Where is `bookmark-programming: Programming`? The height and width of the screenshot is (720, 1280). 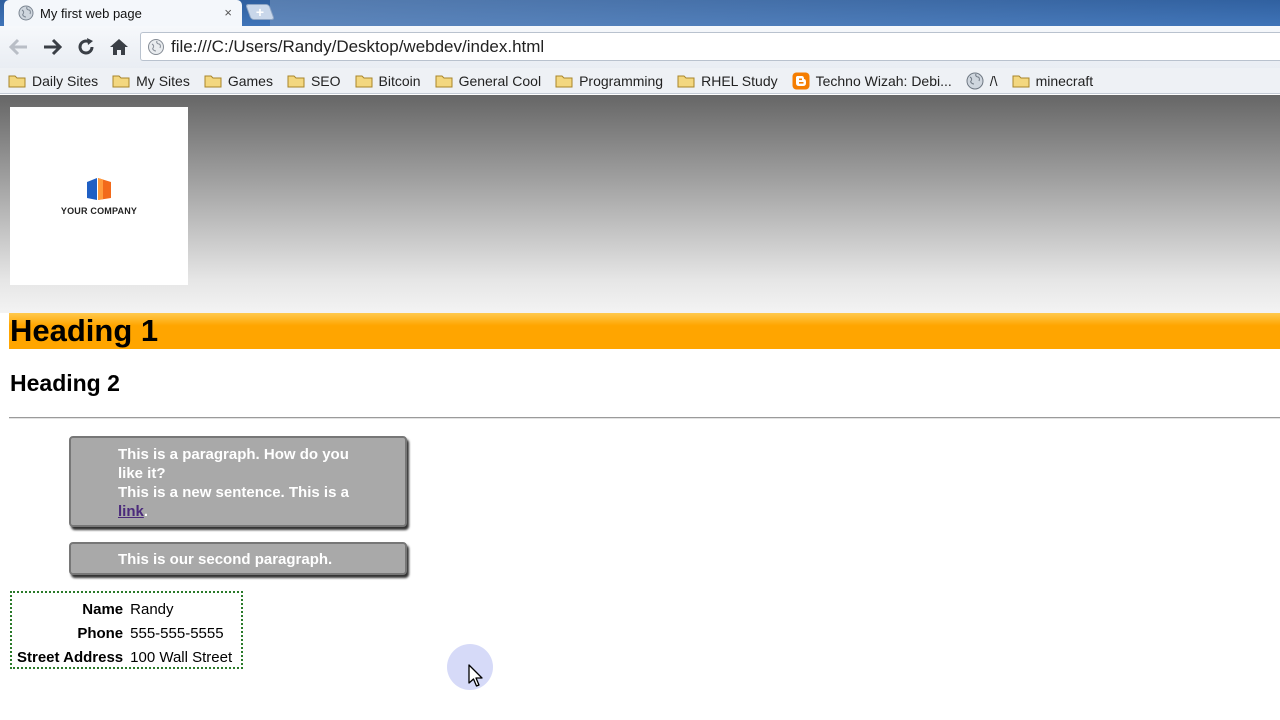
bookmark-programming: Programming is located at coordinates (609, 81).